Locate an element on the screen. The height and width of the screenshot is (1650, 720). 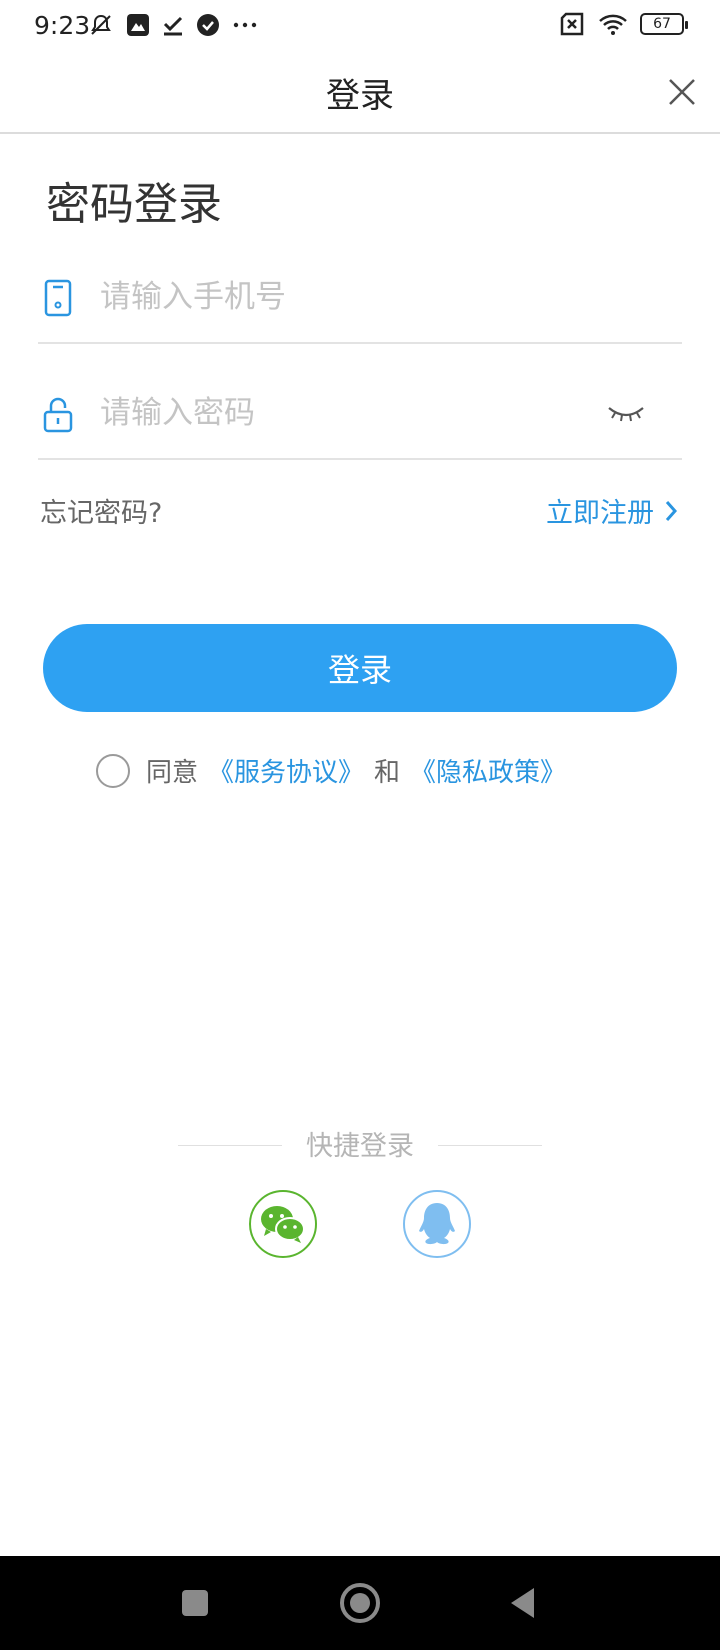
quick-login-divider: 快捷登录 is located at coordinates (360, 1144).